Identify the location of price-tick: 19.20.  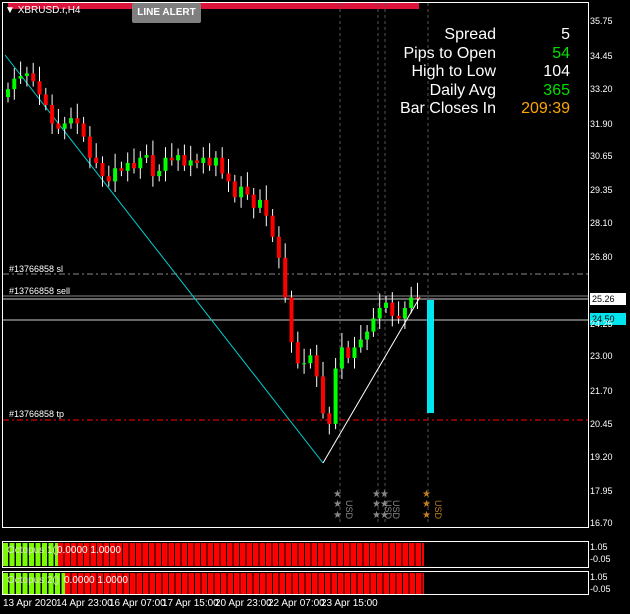
(601, 457).